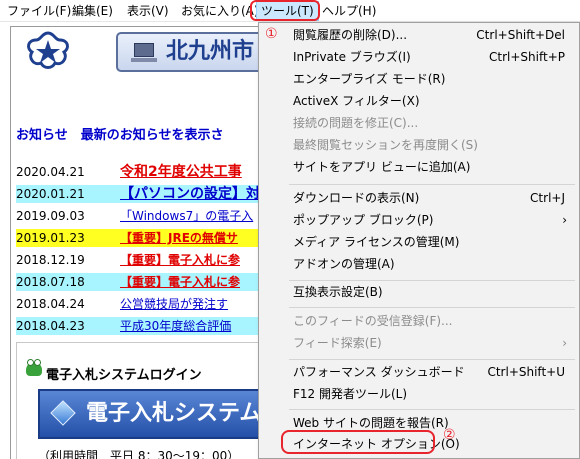  Describe the element at coordinates (175, 326) in the screenshot. I see `news-link: 平成30年度総合評価` at that location.